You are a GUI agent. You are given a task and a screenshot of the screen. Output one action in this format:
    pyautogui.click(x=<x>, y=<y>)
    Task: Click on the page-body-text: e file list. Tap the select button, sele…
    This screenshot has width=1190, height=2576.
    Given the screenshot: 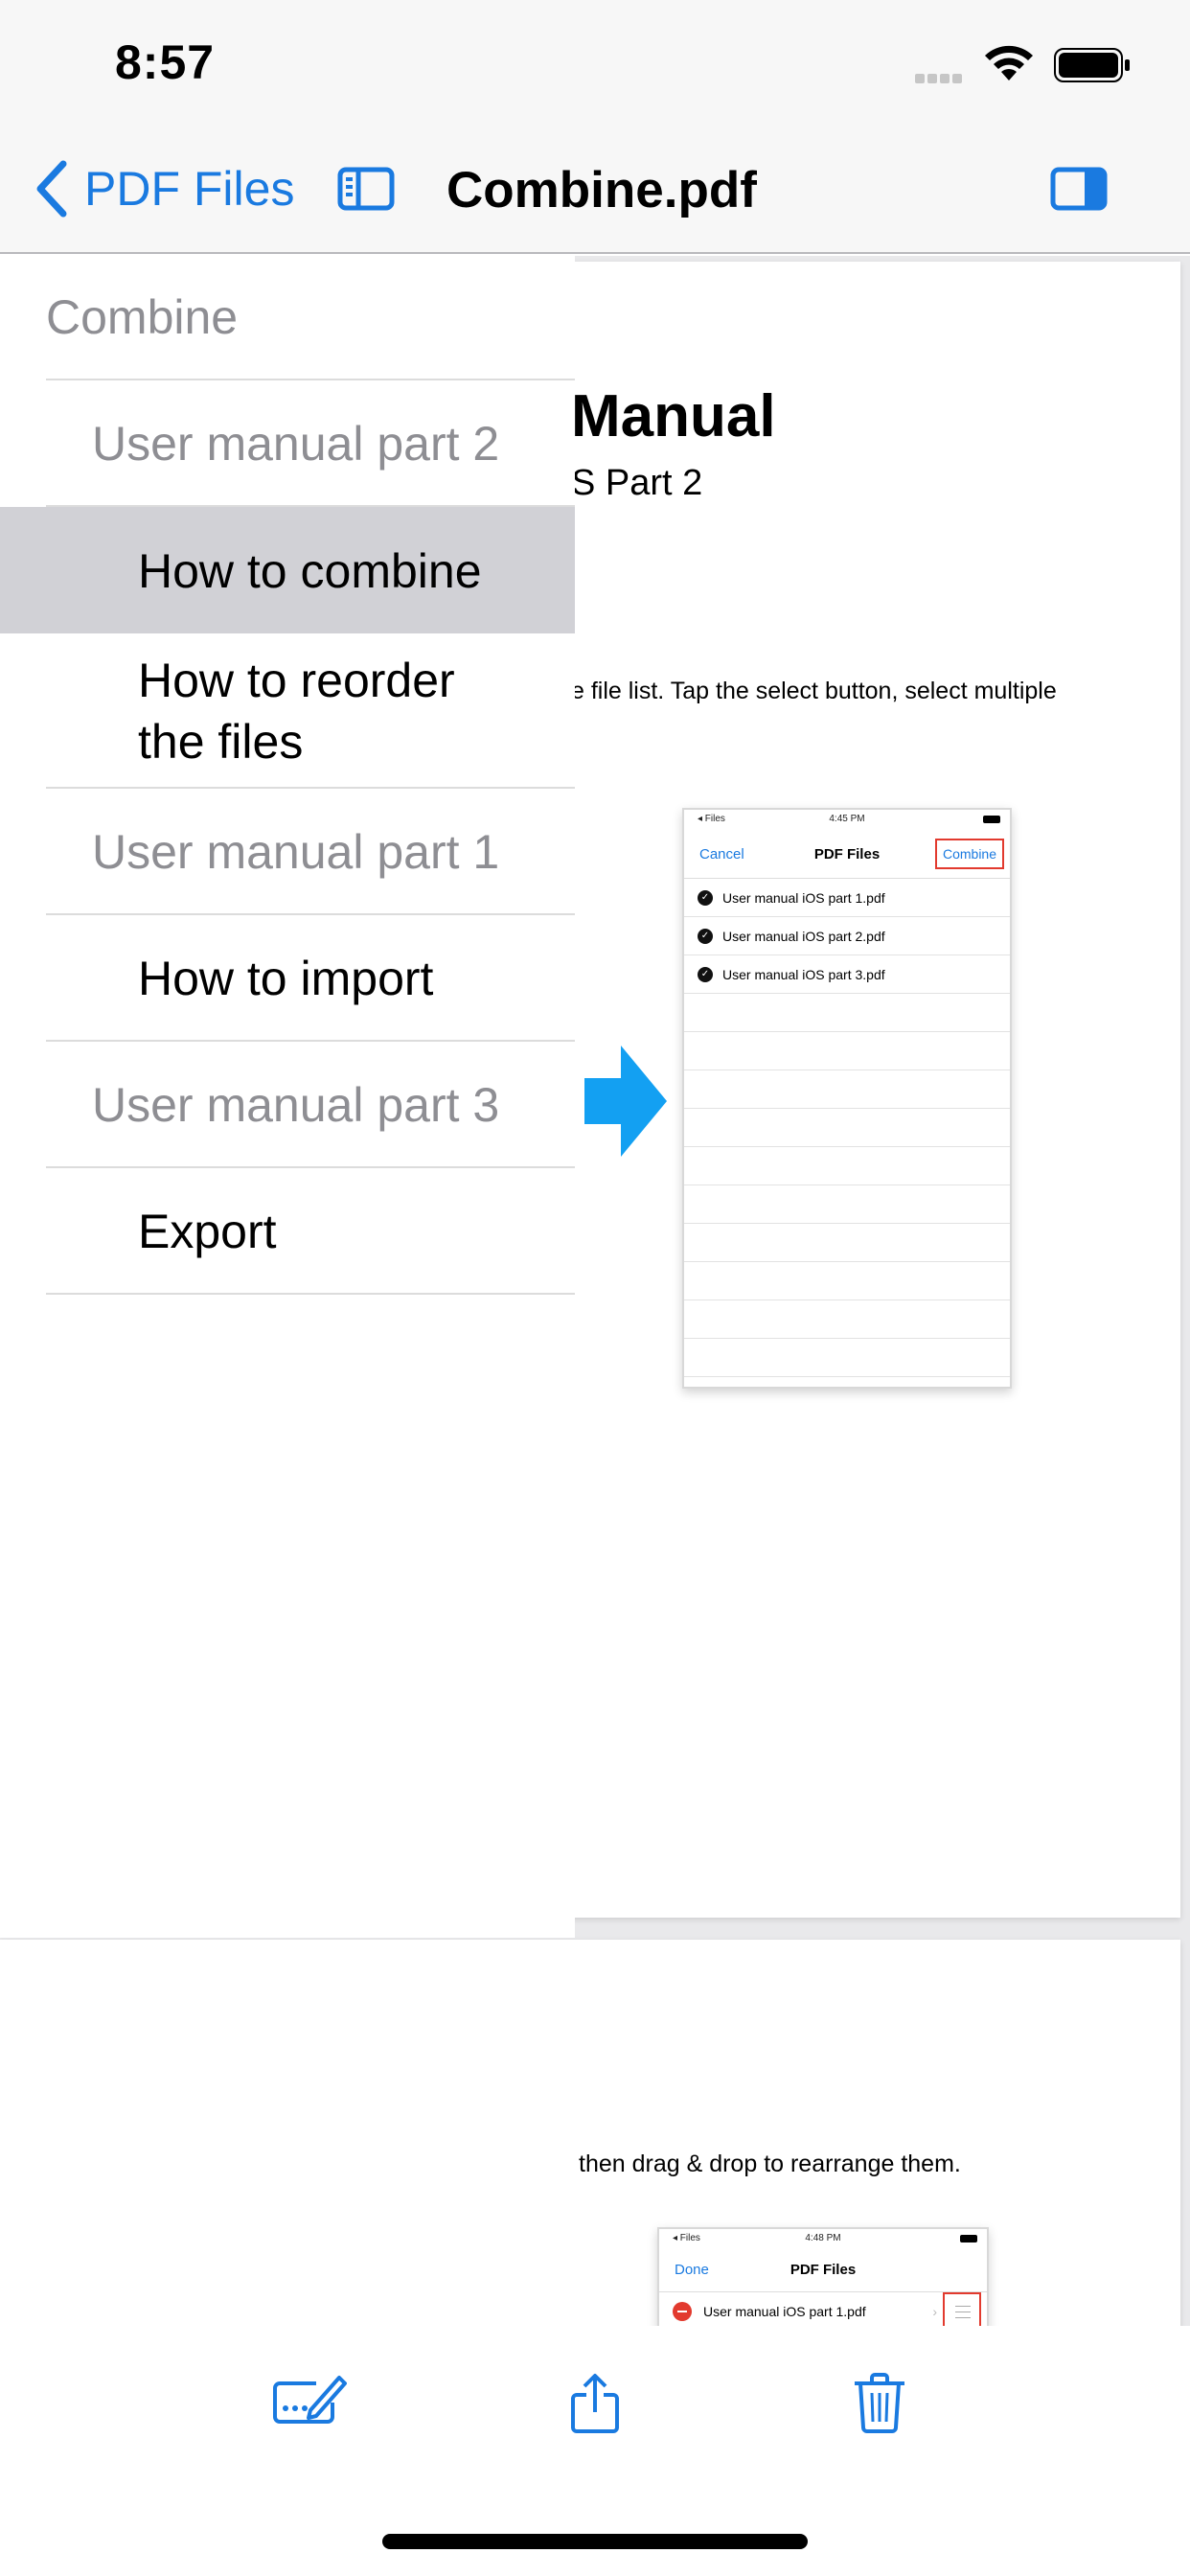 What is the action you would take?
    pyautogui.click(x=814, y=691)
    